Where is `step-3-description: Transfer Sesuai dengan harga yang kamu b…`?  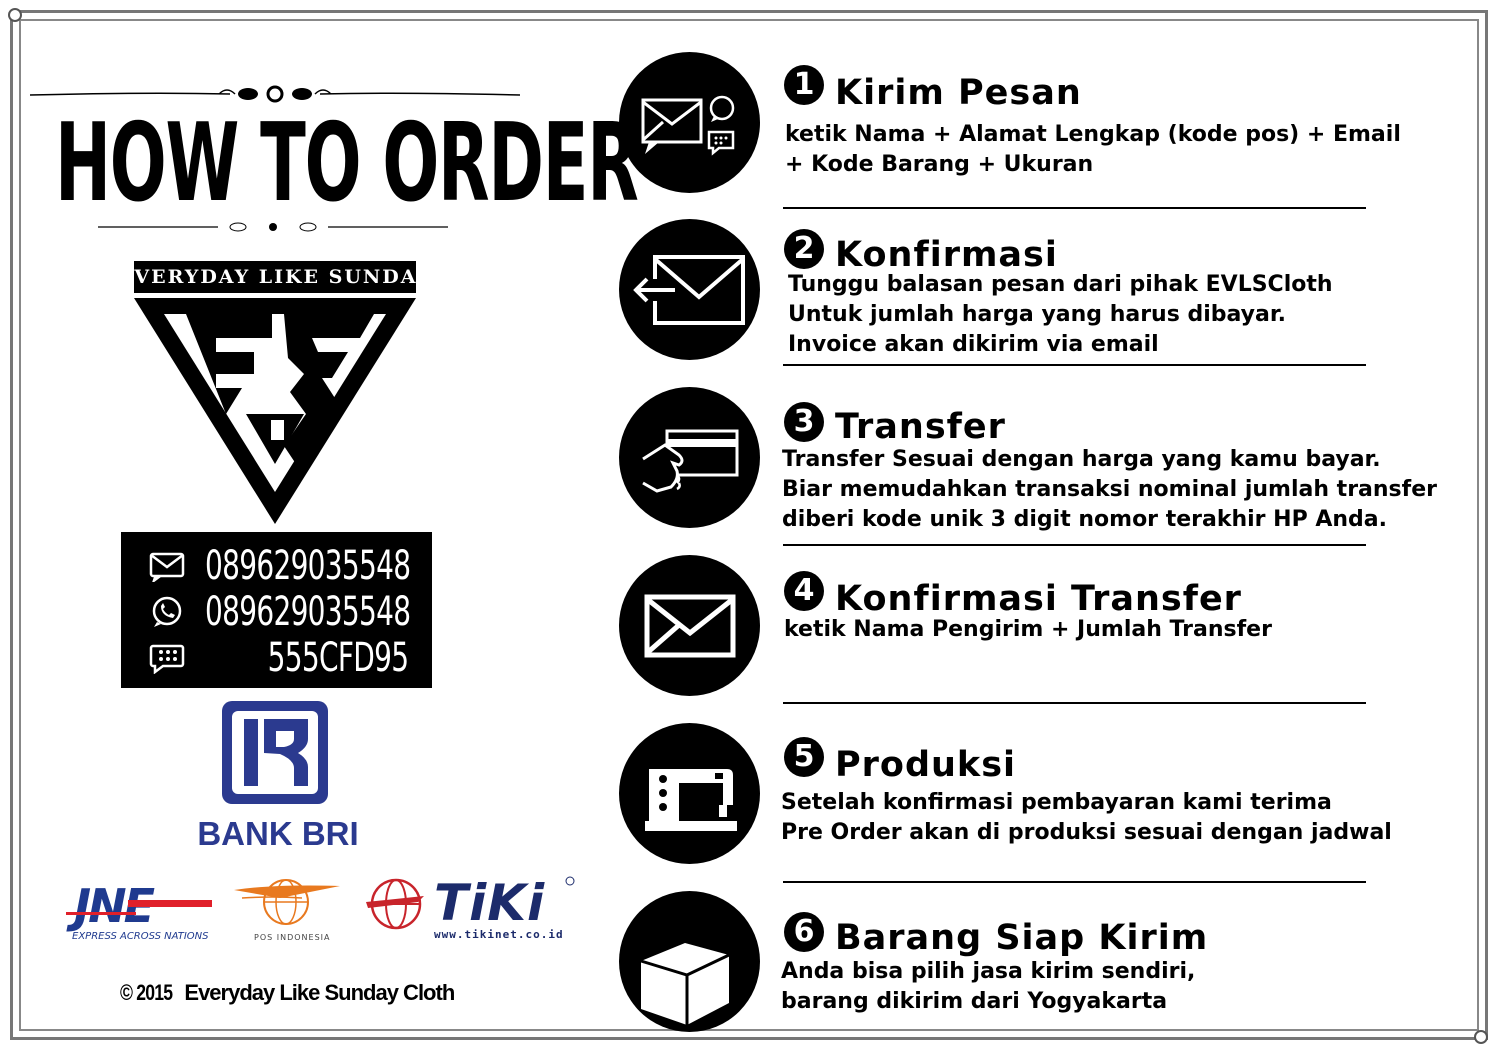 step-3-description: Transfer Sesuai dengan harga yang kamu b… is located at coordinates (1109, 490).